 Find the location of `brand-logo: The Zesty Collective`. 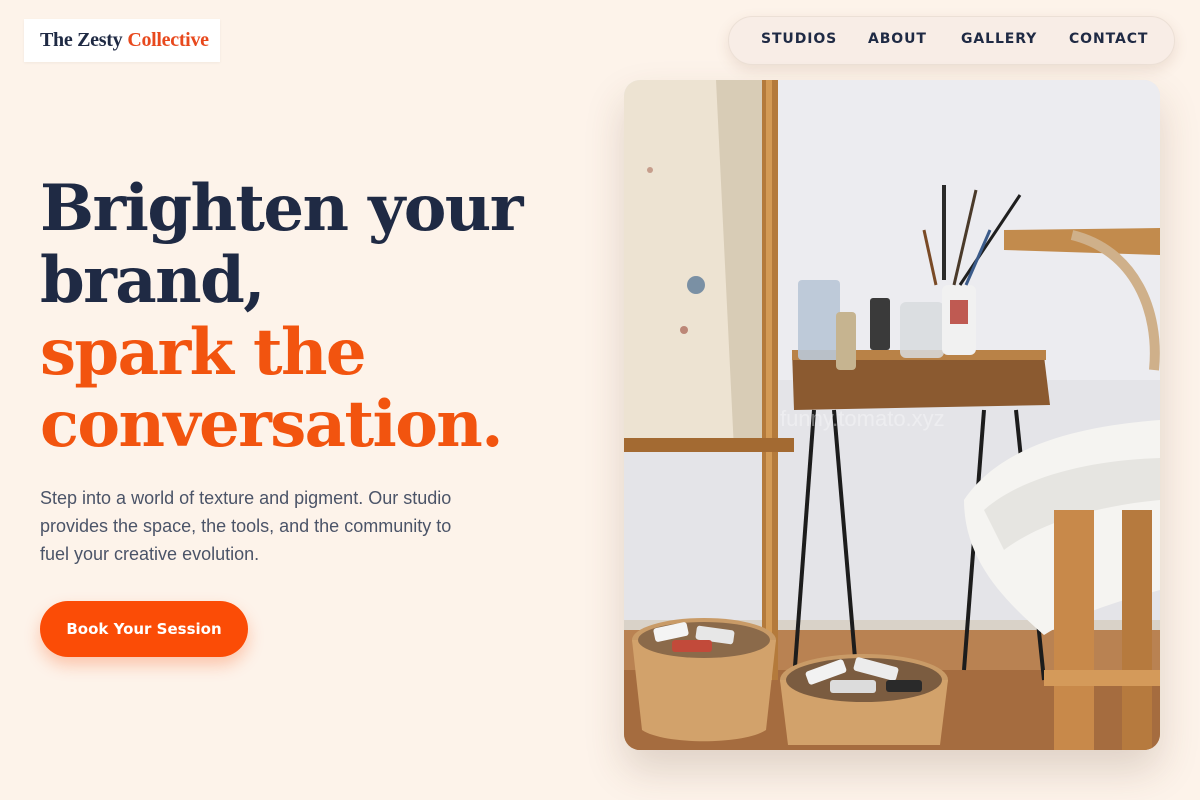

brand-logo: The Zesty Collective is located at coordinates (122, 40).